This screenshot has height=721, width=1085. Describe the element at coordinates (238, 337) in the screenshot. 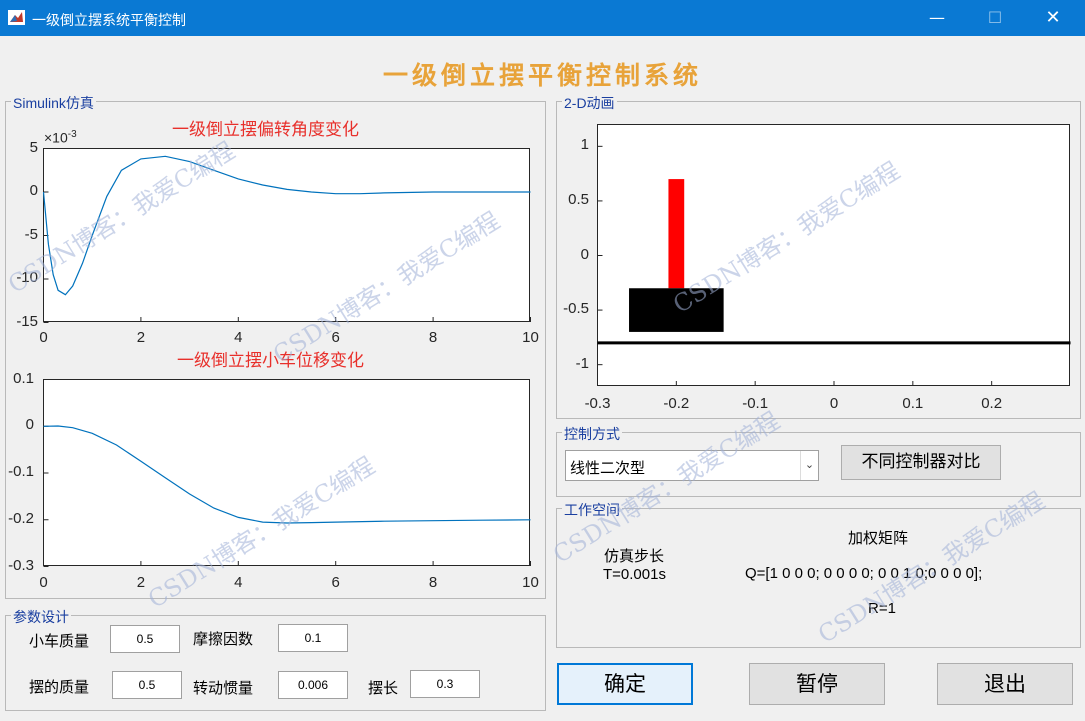

I see `angle-xtick-label: 4` at that location.